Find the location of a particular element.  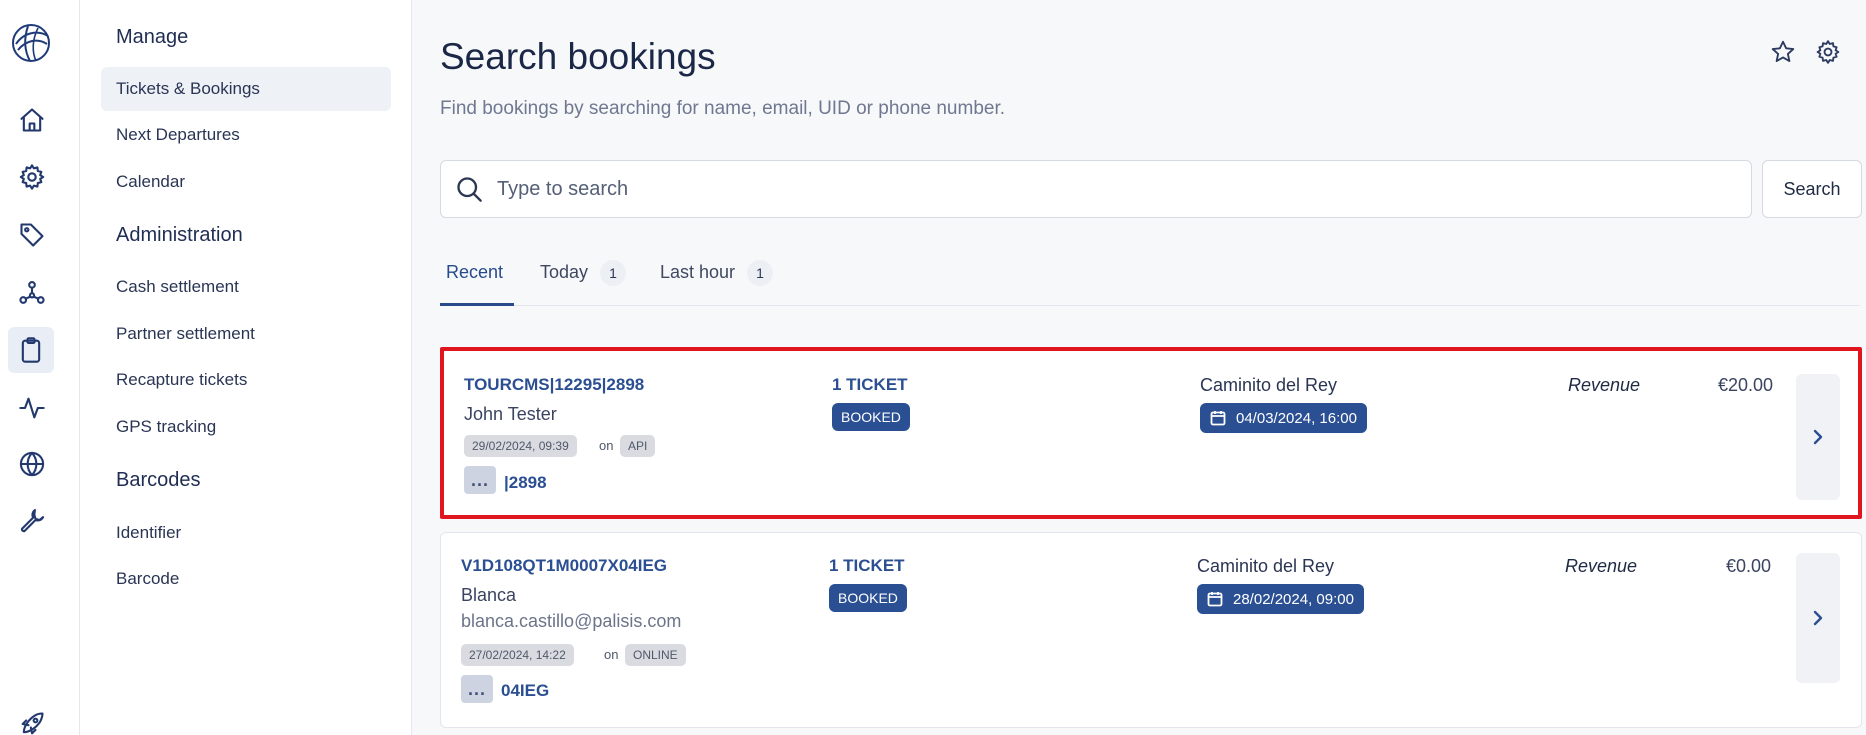

rocket-icon is located at coordinates (32, 720).